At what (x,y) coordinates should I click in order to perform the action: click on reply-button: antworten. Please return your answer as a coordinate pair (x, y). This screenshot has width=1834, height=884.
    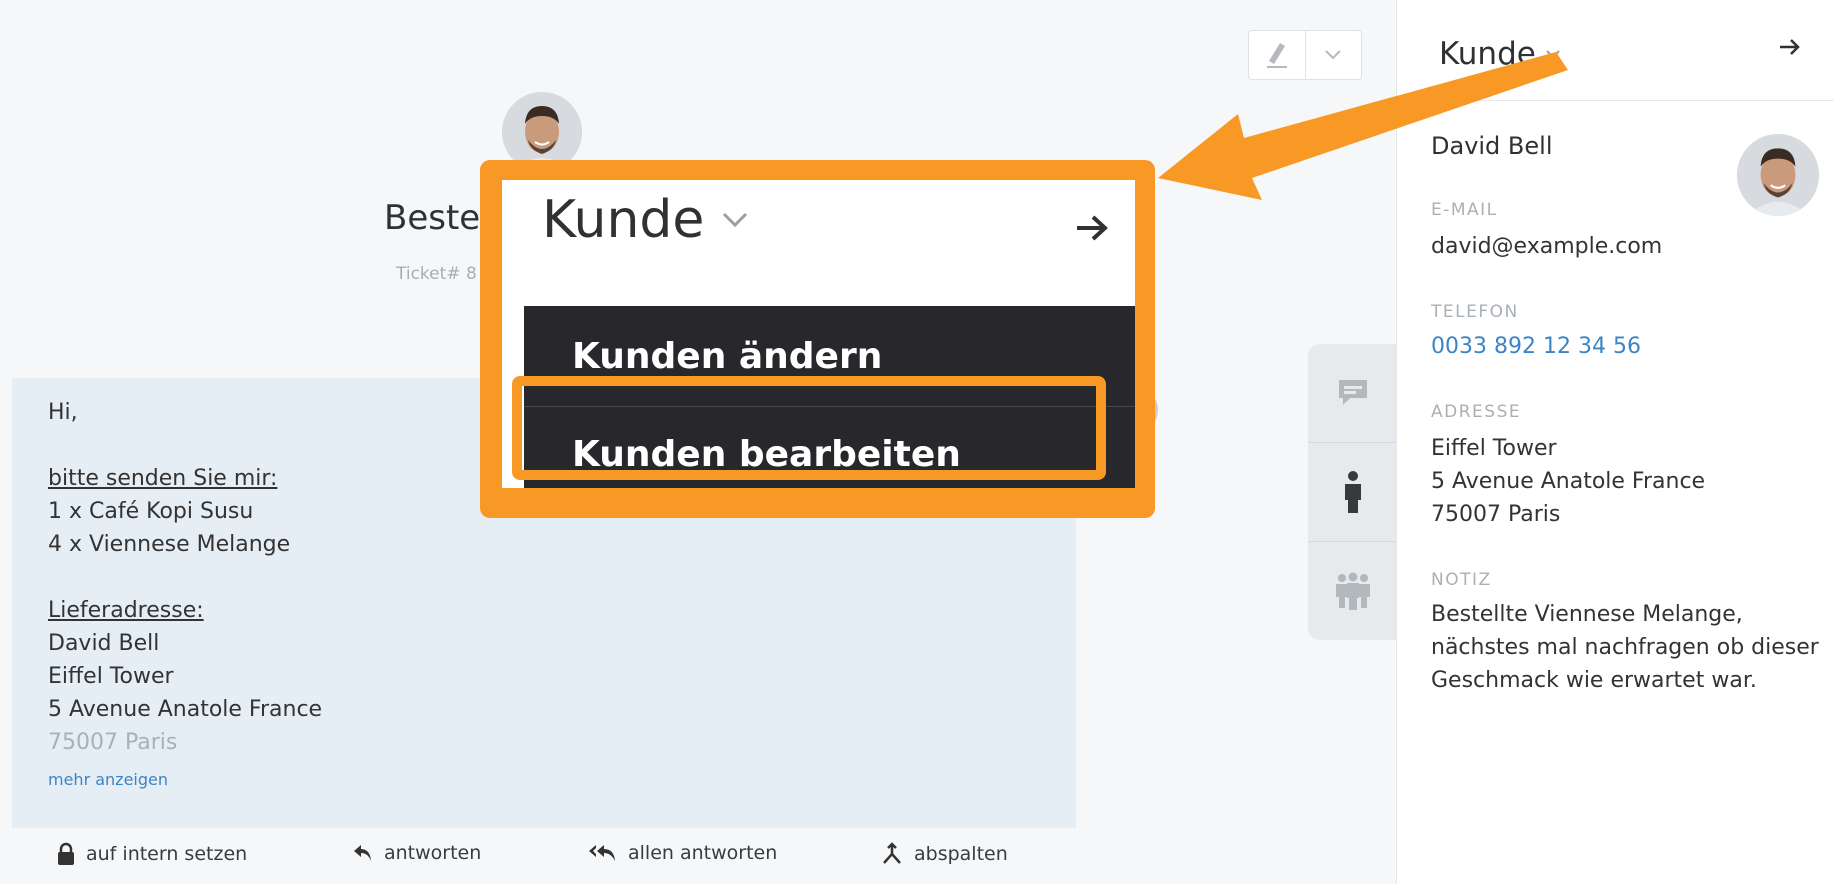
    Looking at the image, I should click on (416, 853).